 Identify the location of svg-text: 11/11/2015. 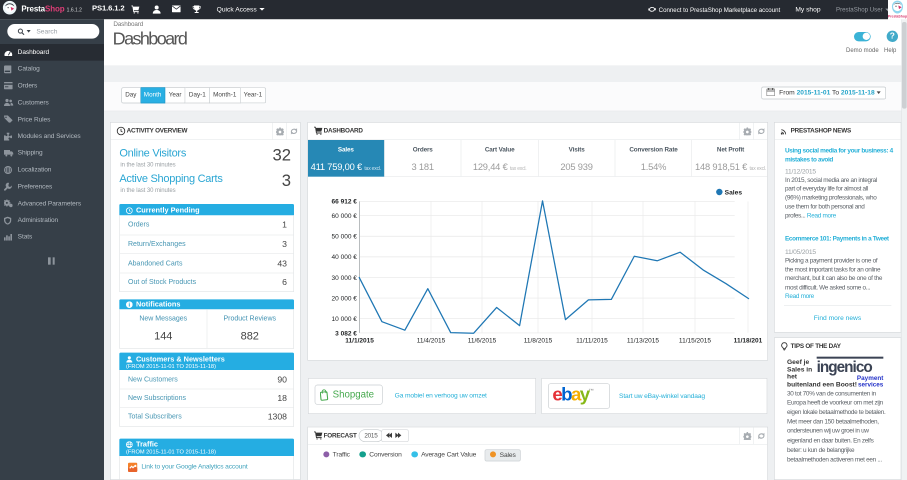
(592, 340).